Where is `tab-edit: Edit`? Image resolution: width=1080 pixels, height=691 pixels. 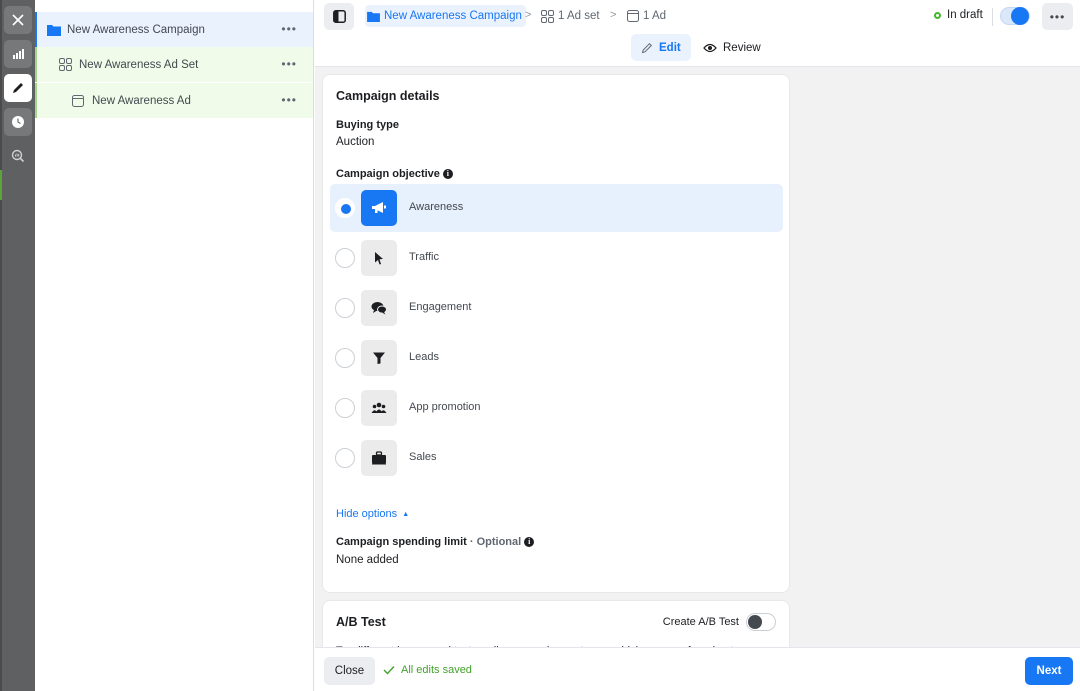 tab-edit: Edit is located at coordinates (661, 47).